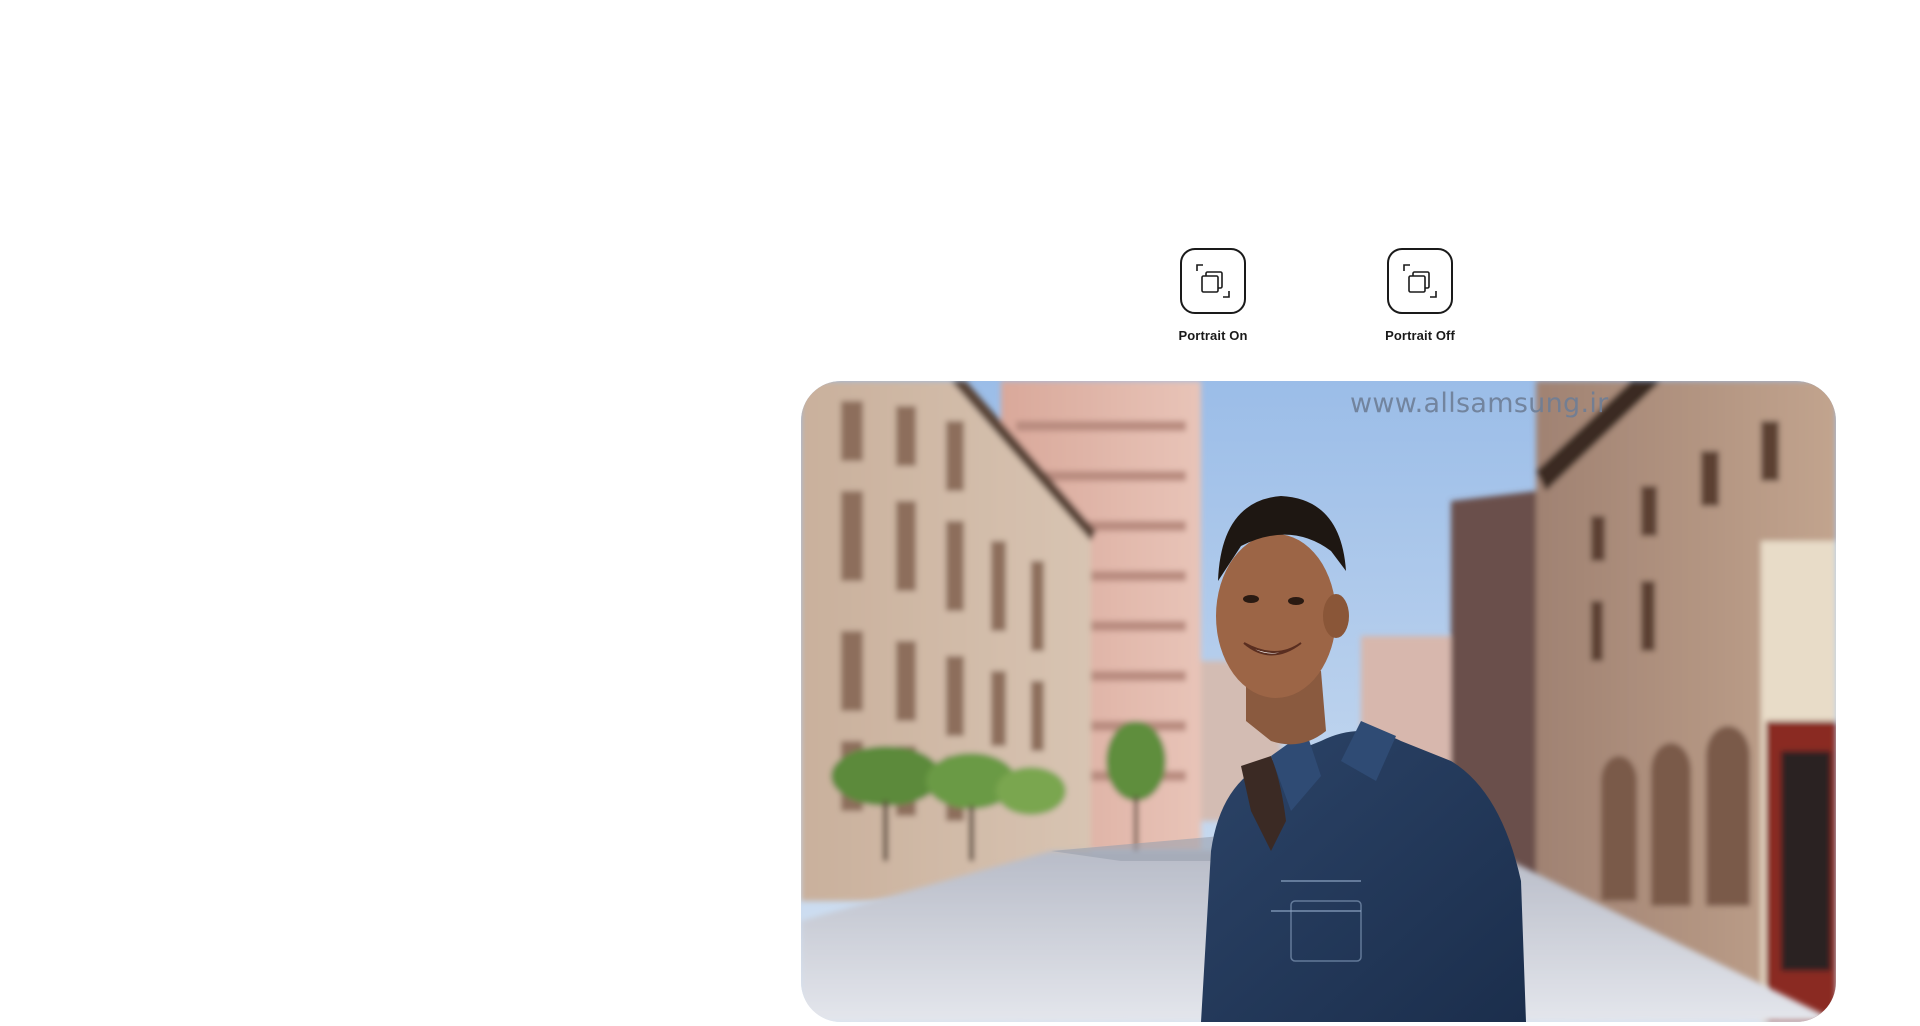  Describe the element at coordinates (1479, 403) in the screenshot. I see `watermark-text: www.allsamsung.ir` at that location.